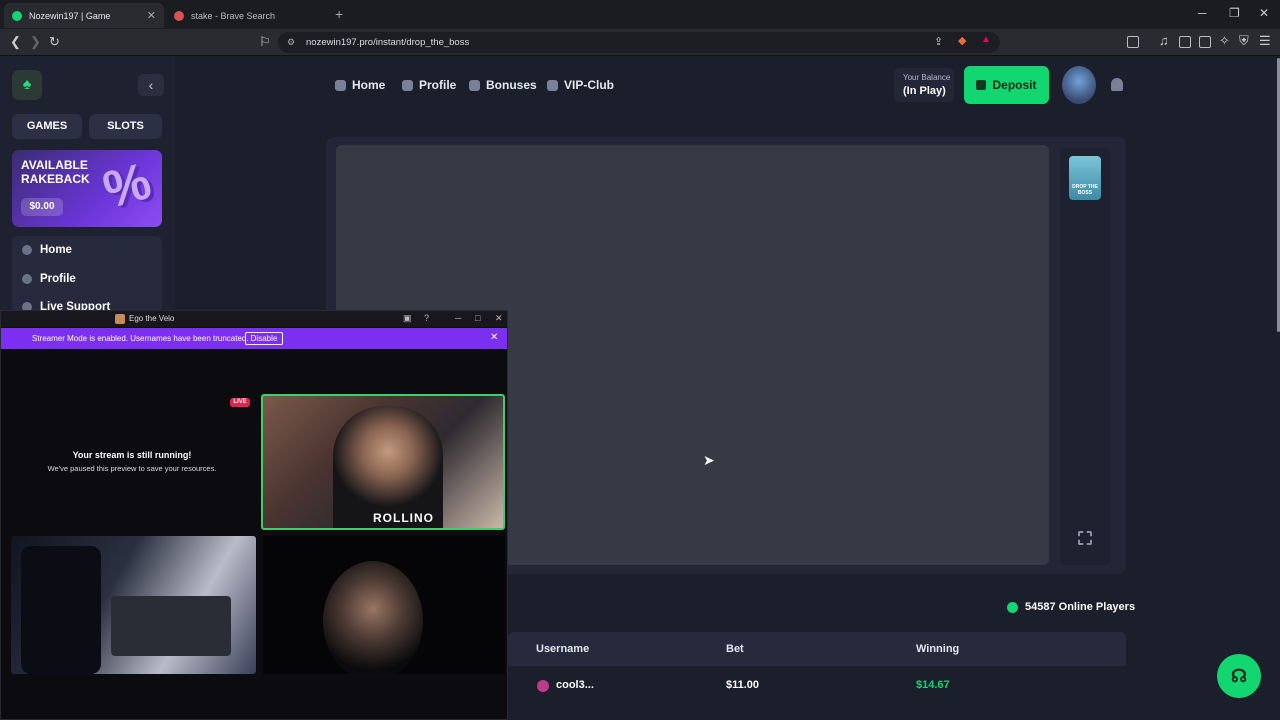 The width and height of the screenshot is (1280, 720). What do you see at coordinates (58, 279) in the screenshot?
I see `sidebar-item-label: Profile` at bounding box center [58, 279].